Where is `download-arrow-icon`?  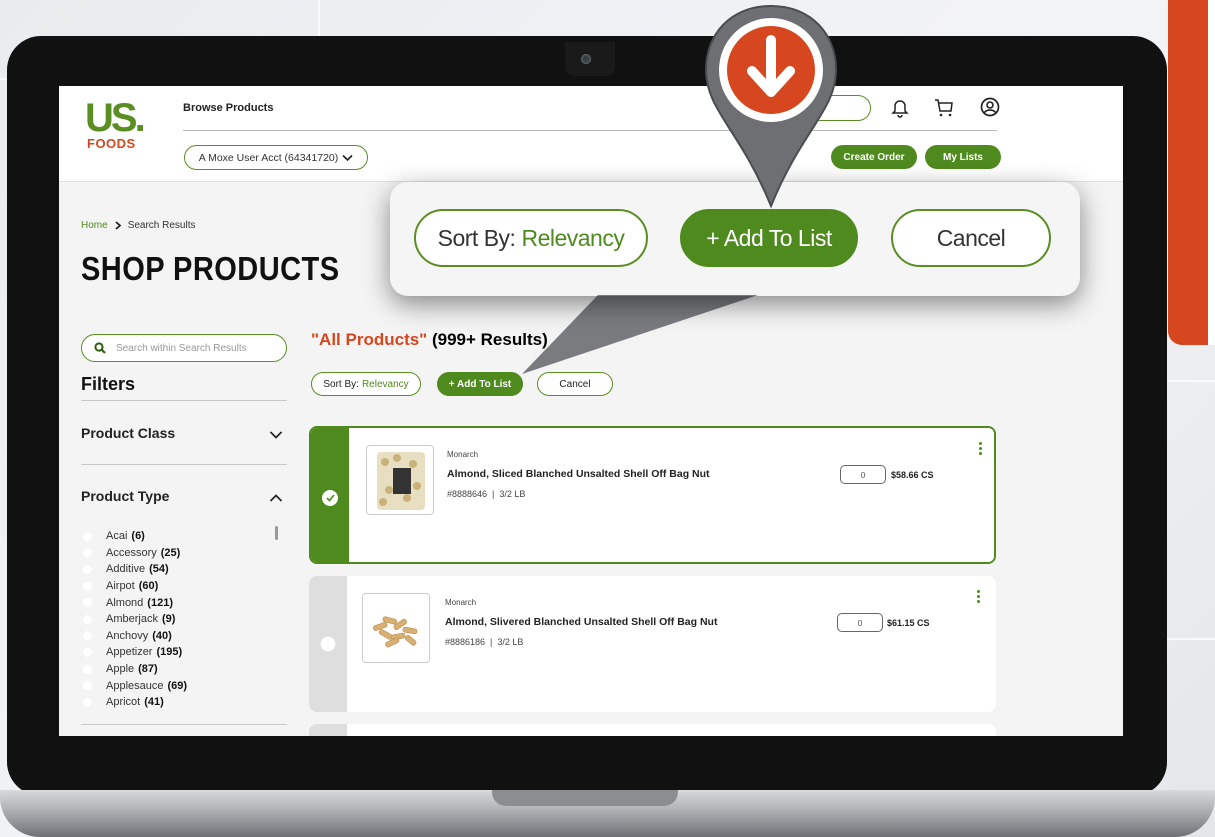 download-arrow-icon is located at coordinates (771, 106).